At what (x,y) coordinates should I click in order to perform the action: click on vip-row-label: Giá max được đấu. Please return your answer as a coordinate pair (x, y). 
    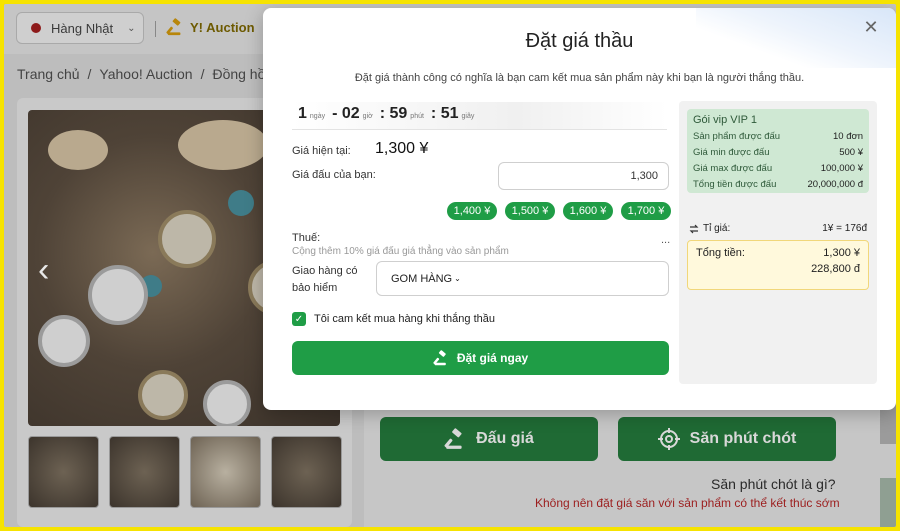
    Looking at the image, I should click on (733, 168).